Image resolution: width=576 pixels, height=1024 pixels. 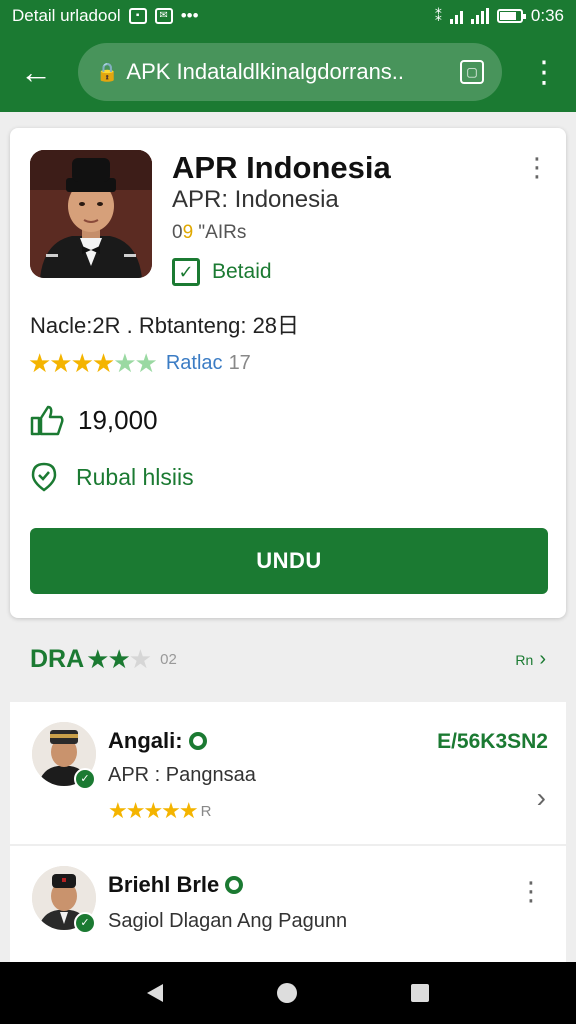 What do you see at coordinates (479, 16) in the screenshot?
I see `cell-signal-icon` at bounding box center [479, 16].